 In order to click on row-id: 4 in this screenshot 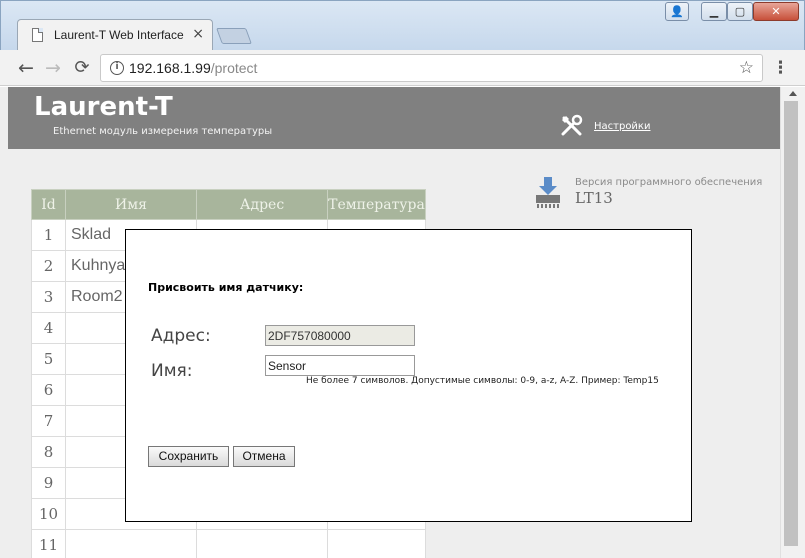, I will do `click(48, 328)`.